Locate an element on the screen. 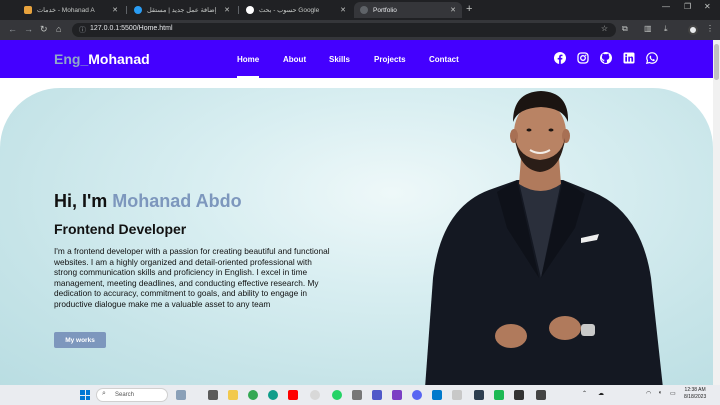  facebook-icon is located at coordinates (560, 58).